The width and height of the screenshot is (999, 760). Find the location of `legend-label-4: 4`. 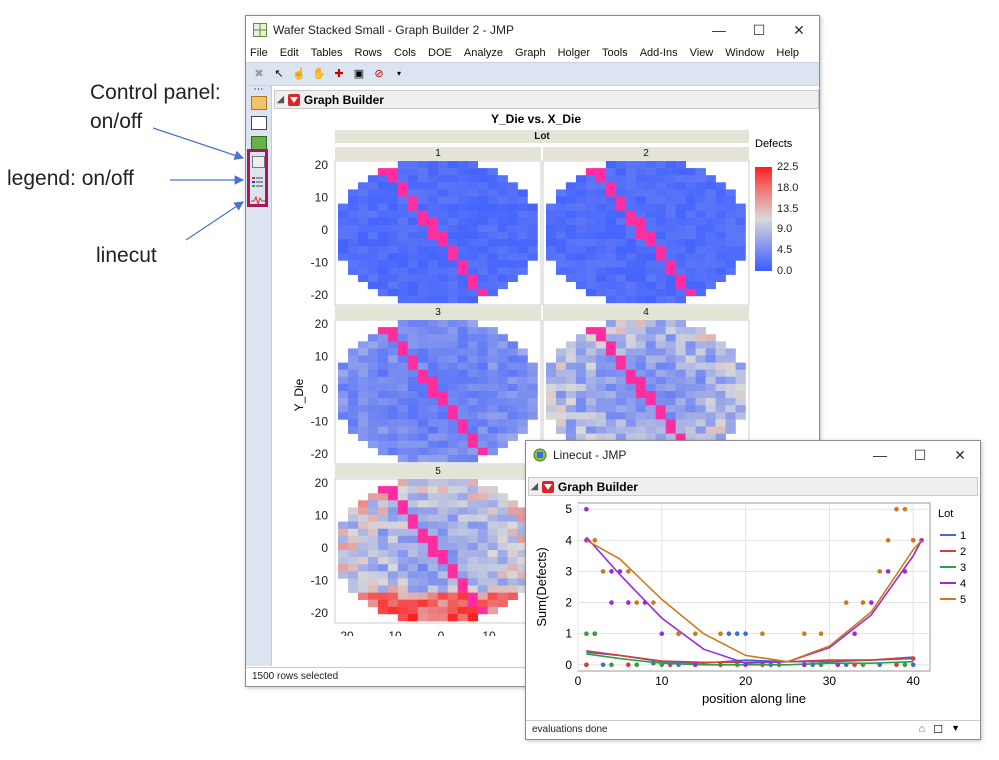

legend-label-4: 4 is located at coordinates (963, 584).